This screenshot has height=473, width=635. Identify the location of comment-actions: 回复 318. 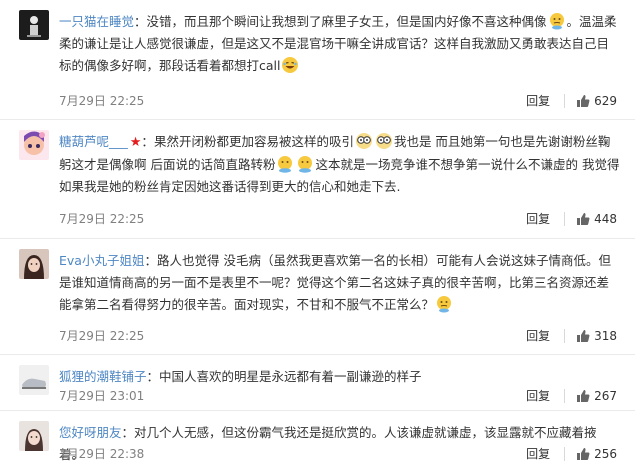
(571, 336).